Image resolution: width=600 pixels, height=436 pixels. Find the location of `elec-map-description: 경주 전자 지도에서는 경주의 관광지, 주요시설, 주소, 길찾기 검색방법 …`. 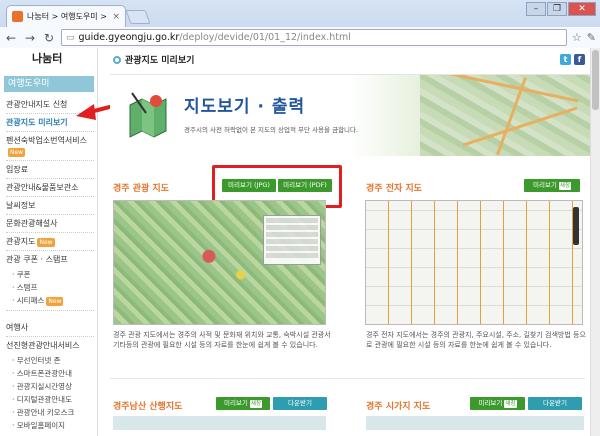

elec-map-description: 경주 전자 지도에서는 경주의 관광지, 주요시설, 주소, 길찾기 검색방법 … is located at coordinates (476, 340).